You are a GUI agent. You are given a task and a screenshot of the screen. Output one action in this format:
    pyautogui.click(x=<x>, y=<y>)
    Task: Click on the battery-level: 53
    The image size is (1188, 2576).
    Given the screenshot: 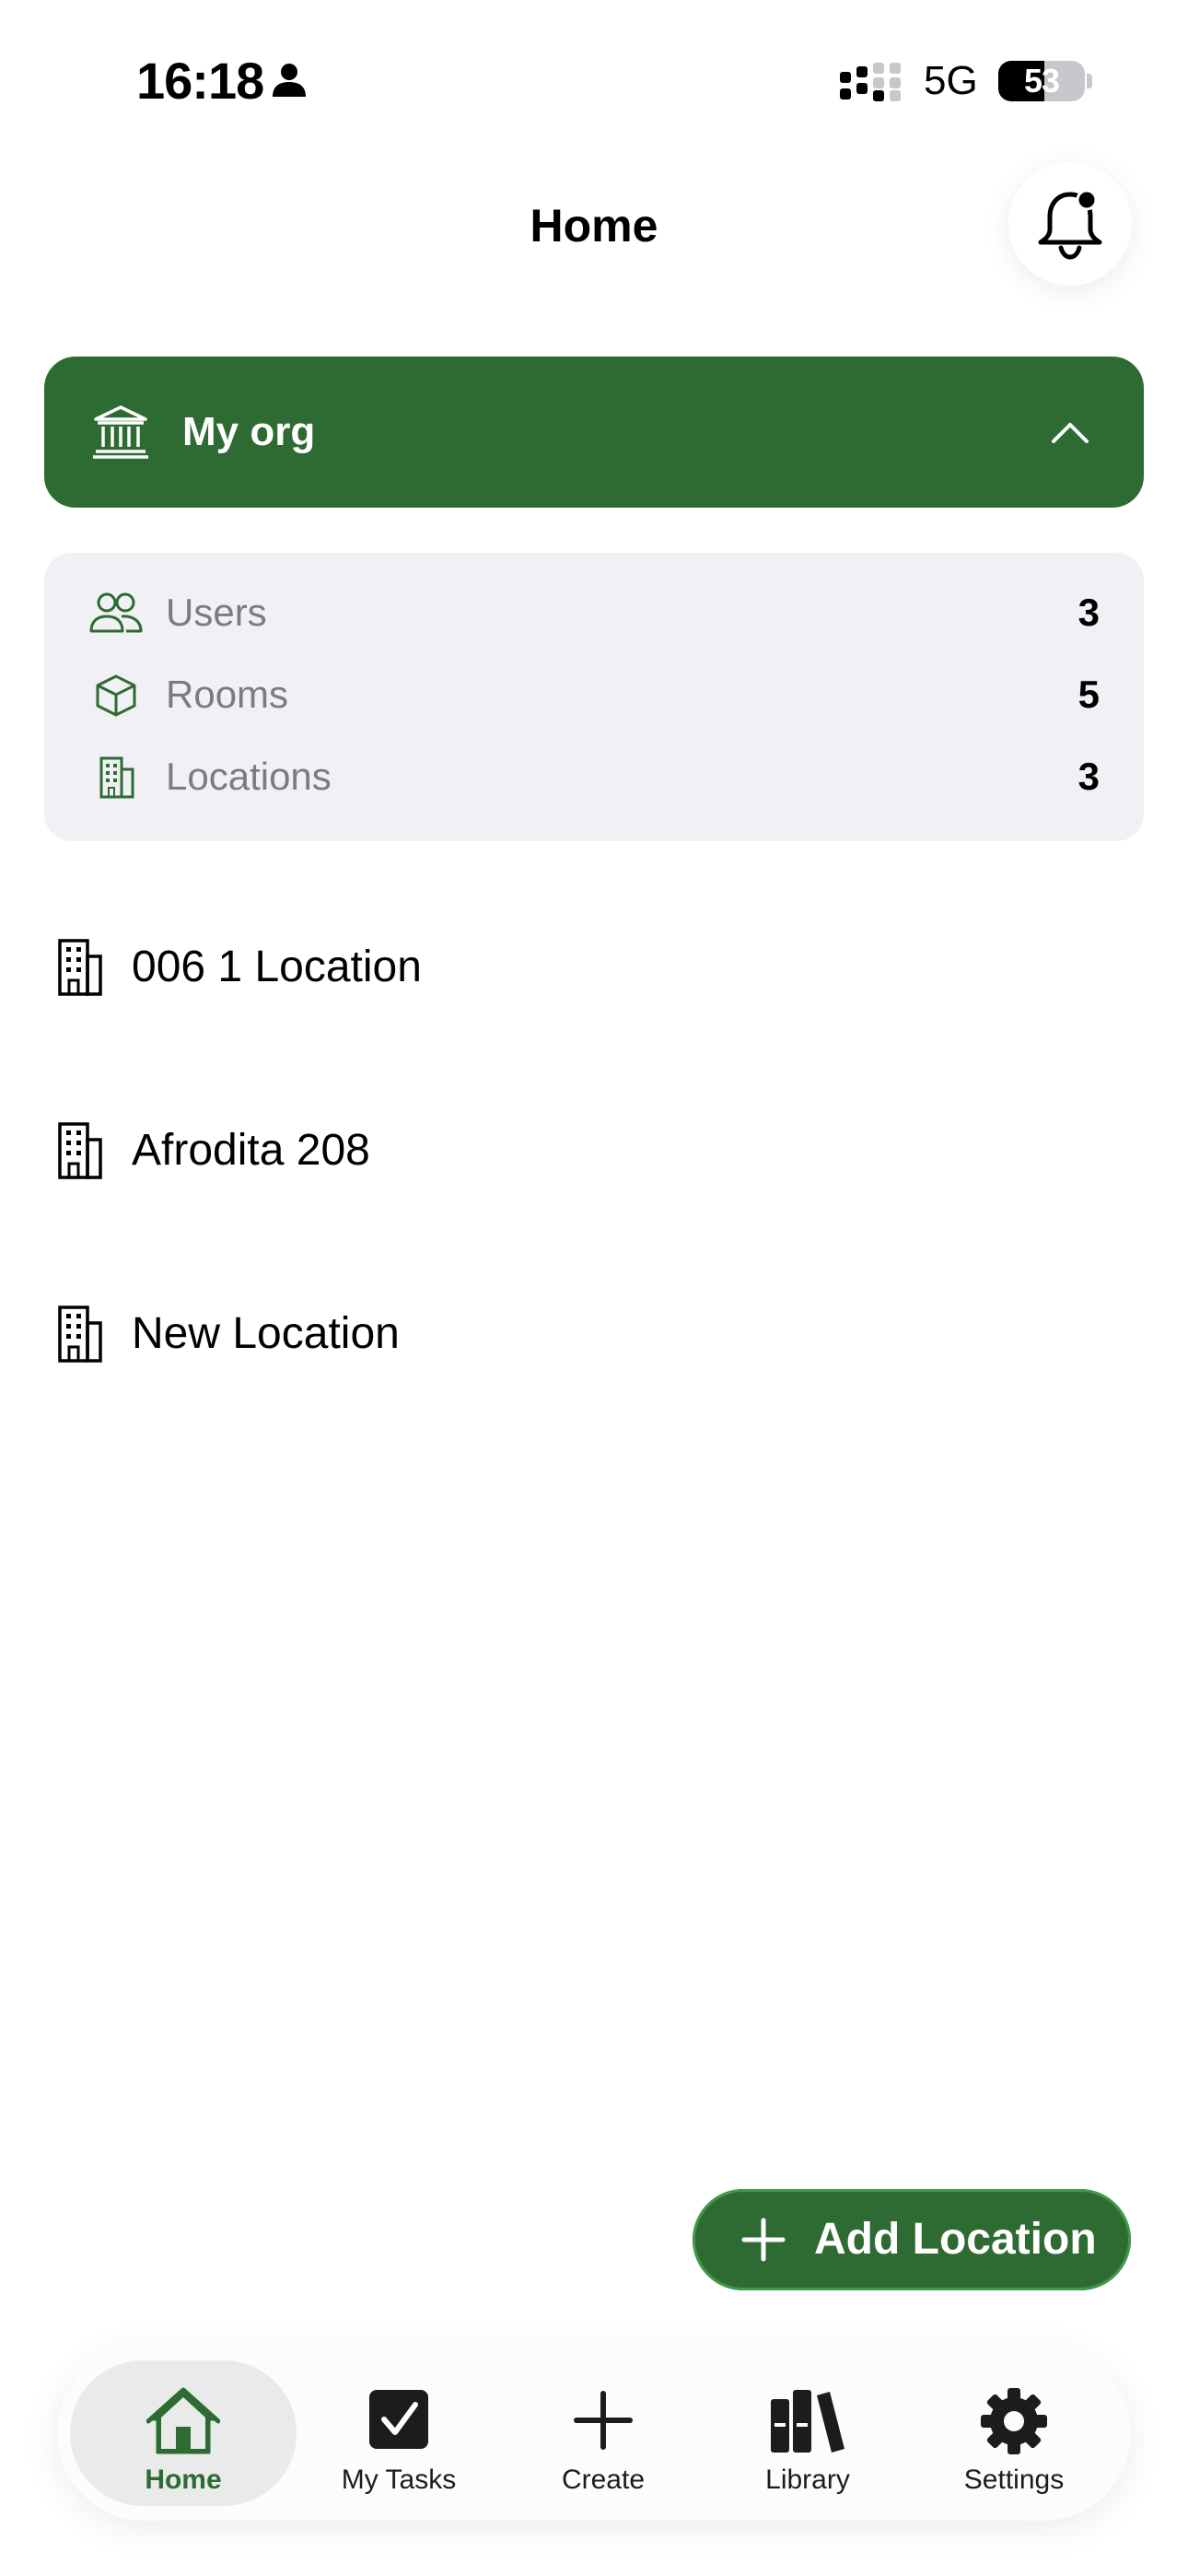 What is the action you would take?
    pyautogui.click(x=1041, y=81)
    